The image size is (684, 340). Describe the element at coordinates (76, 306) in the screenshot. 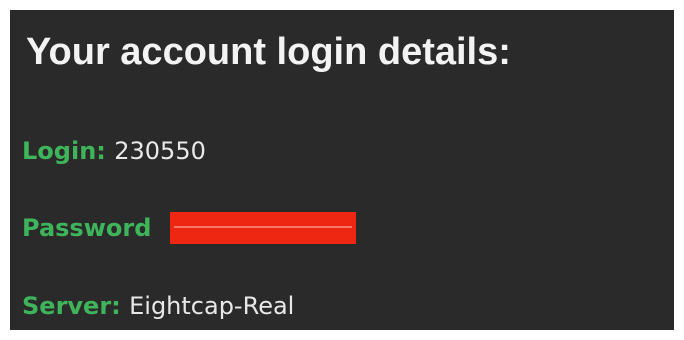

I see `server-label: Server:` at that location.